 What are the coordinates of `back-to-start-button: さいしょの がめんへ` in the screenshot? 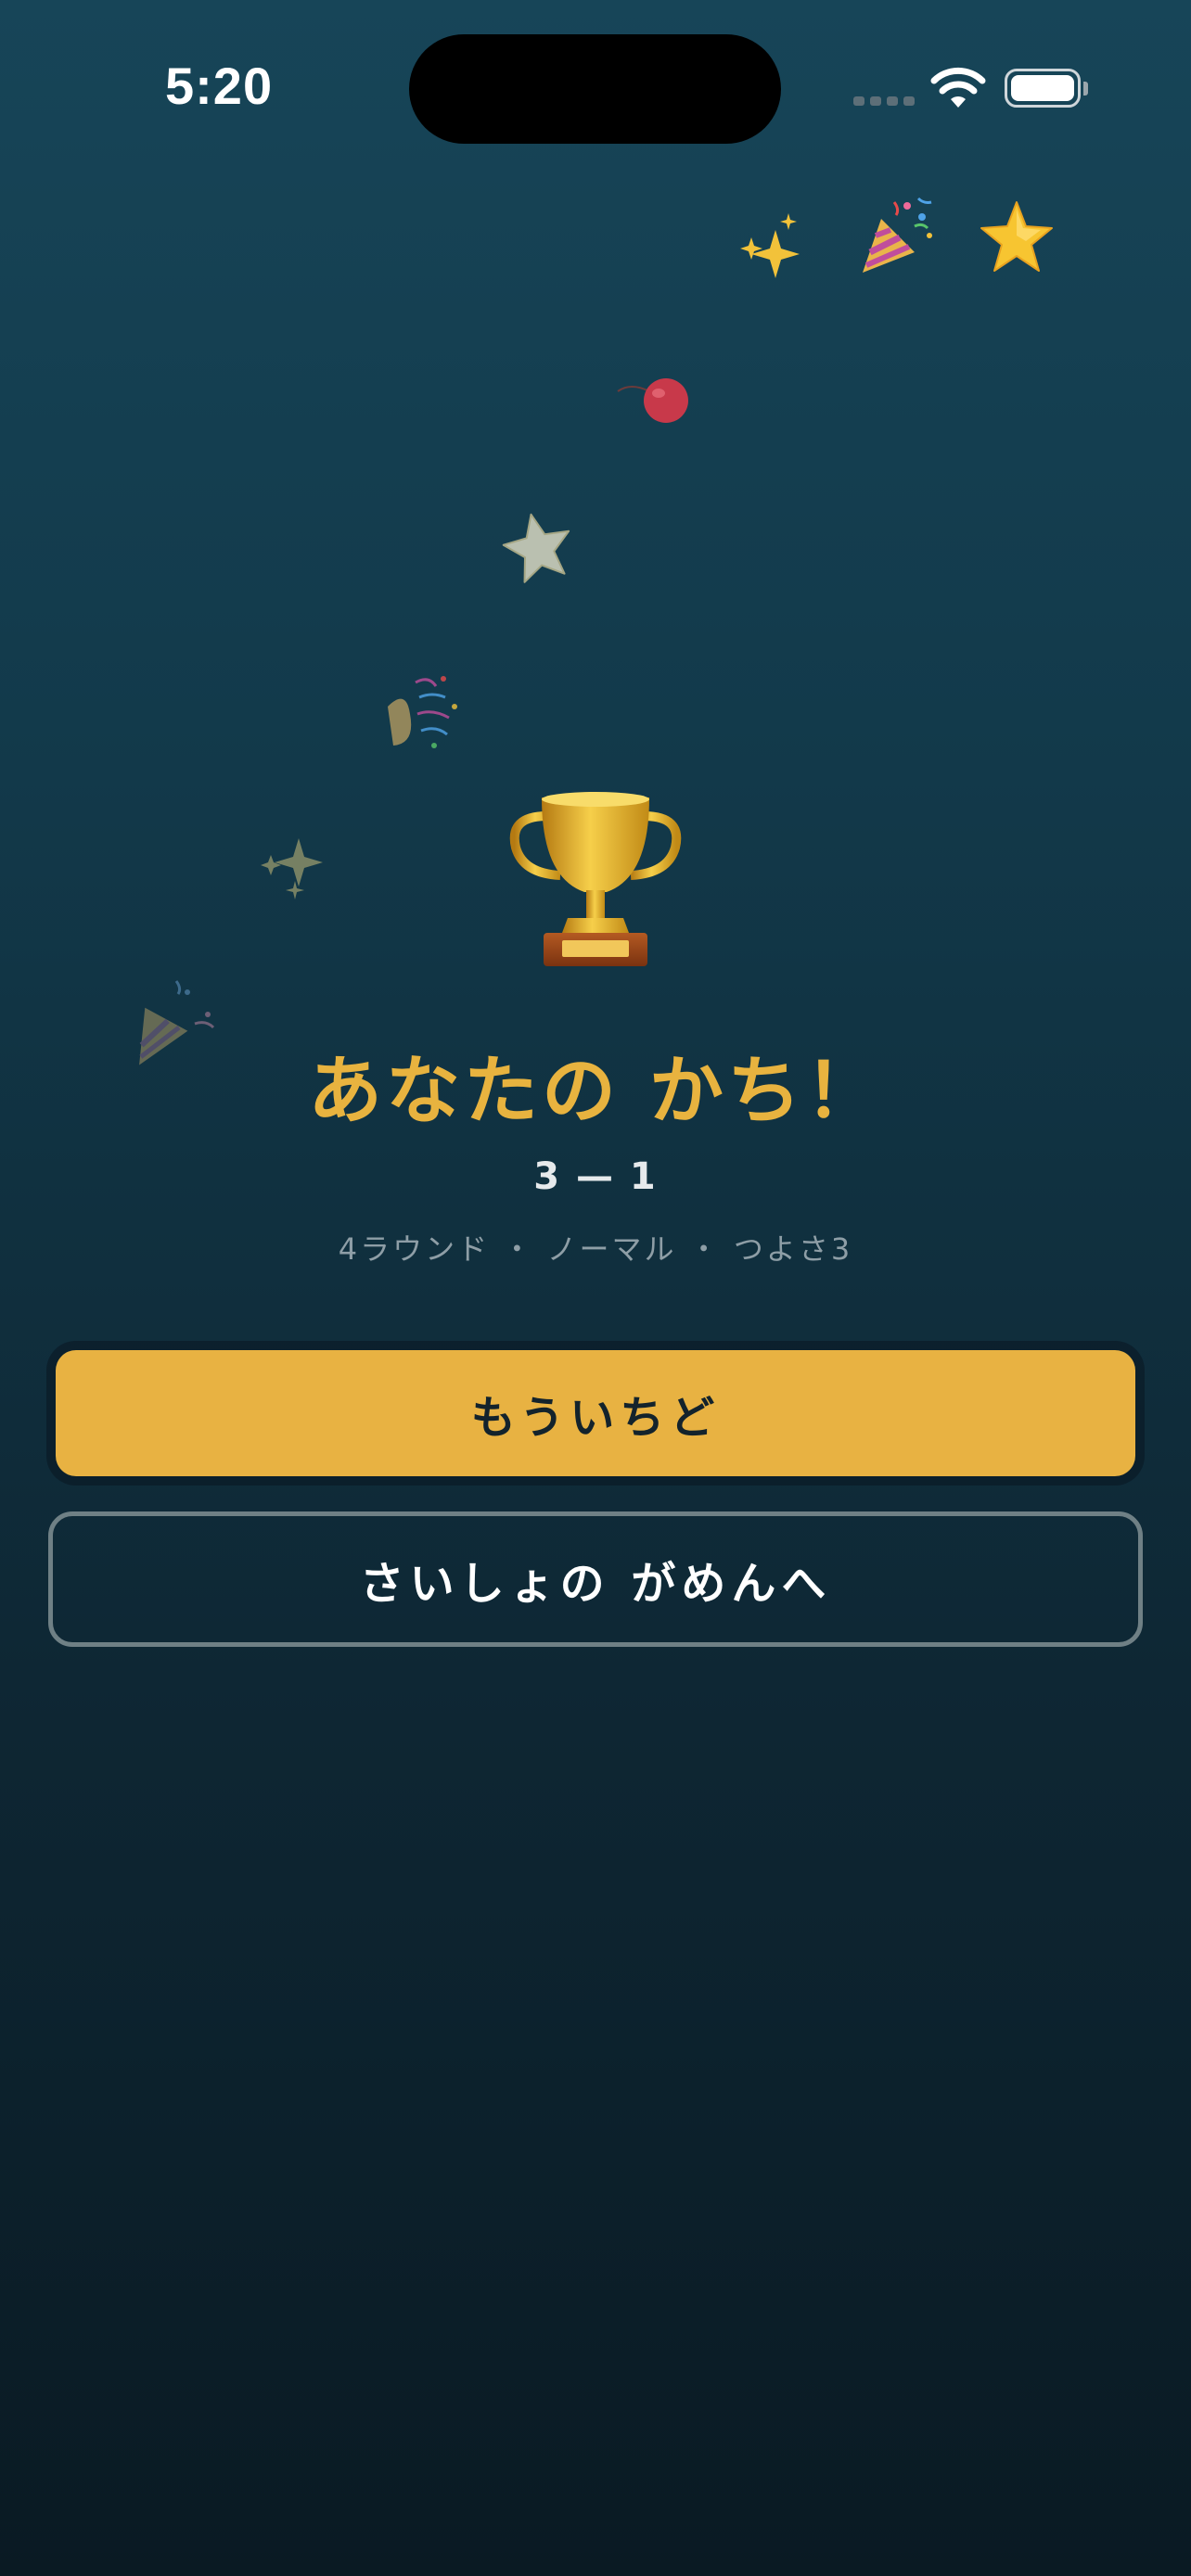 It's located at (595, 1579).